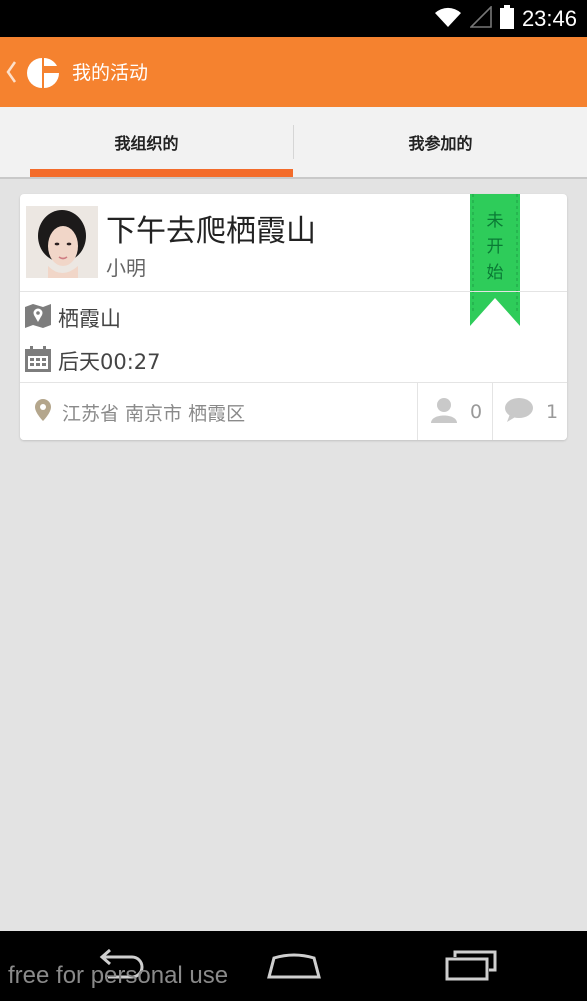 Image resolution: width=587 pixels, height=1001 pixels. What do you see at coordinates (519, 412) in the screenshot?
I see `comment-icon` at bounding box center [519, 412].